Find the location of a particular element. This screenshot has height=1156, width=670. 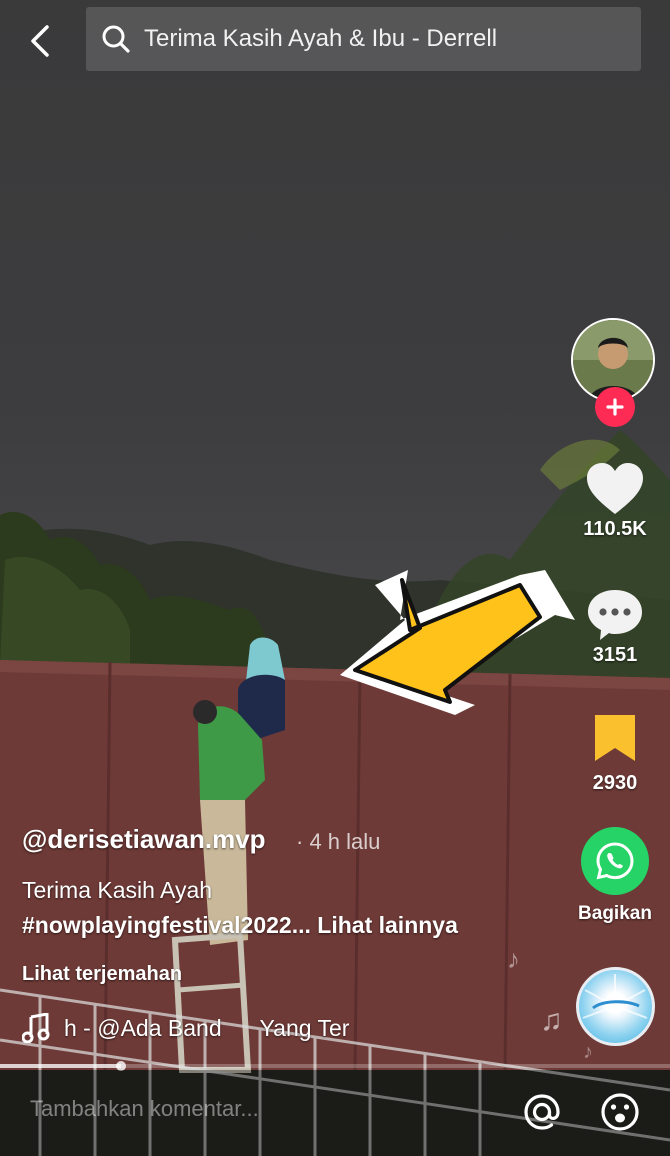

chevron-left-icon is located at coordinates (40, 41).